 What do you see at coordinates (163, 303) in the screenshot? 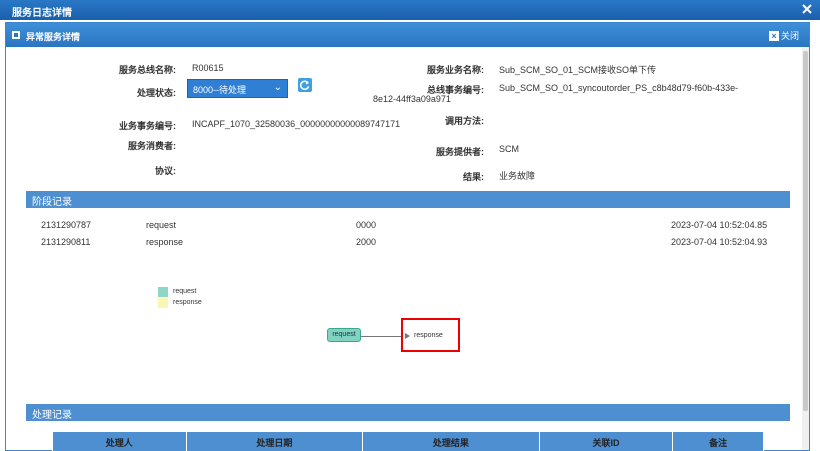
I see `legend-swatch-response` at bounding box center [163, 303].